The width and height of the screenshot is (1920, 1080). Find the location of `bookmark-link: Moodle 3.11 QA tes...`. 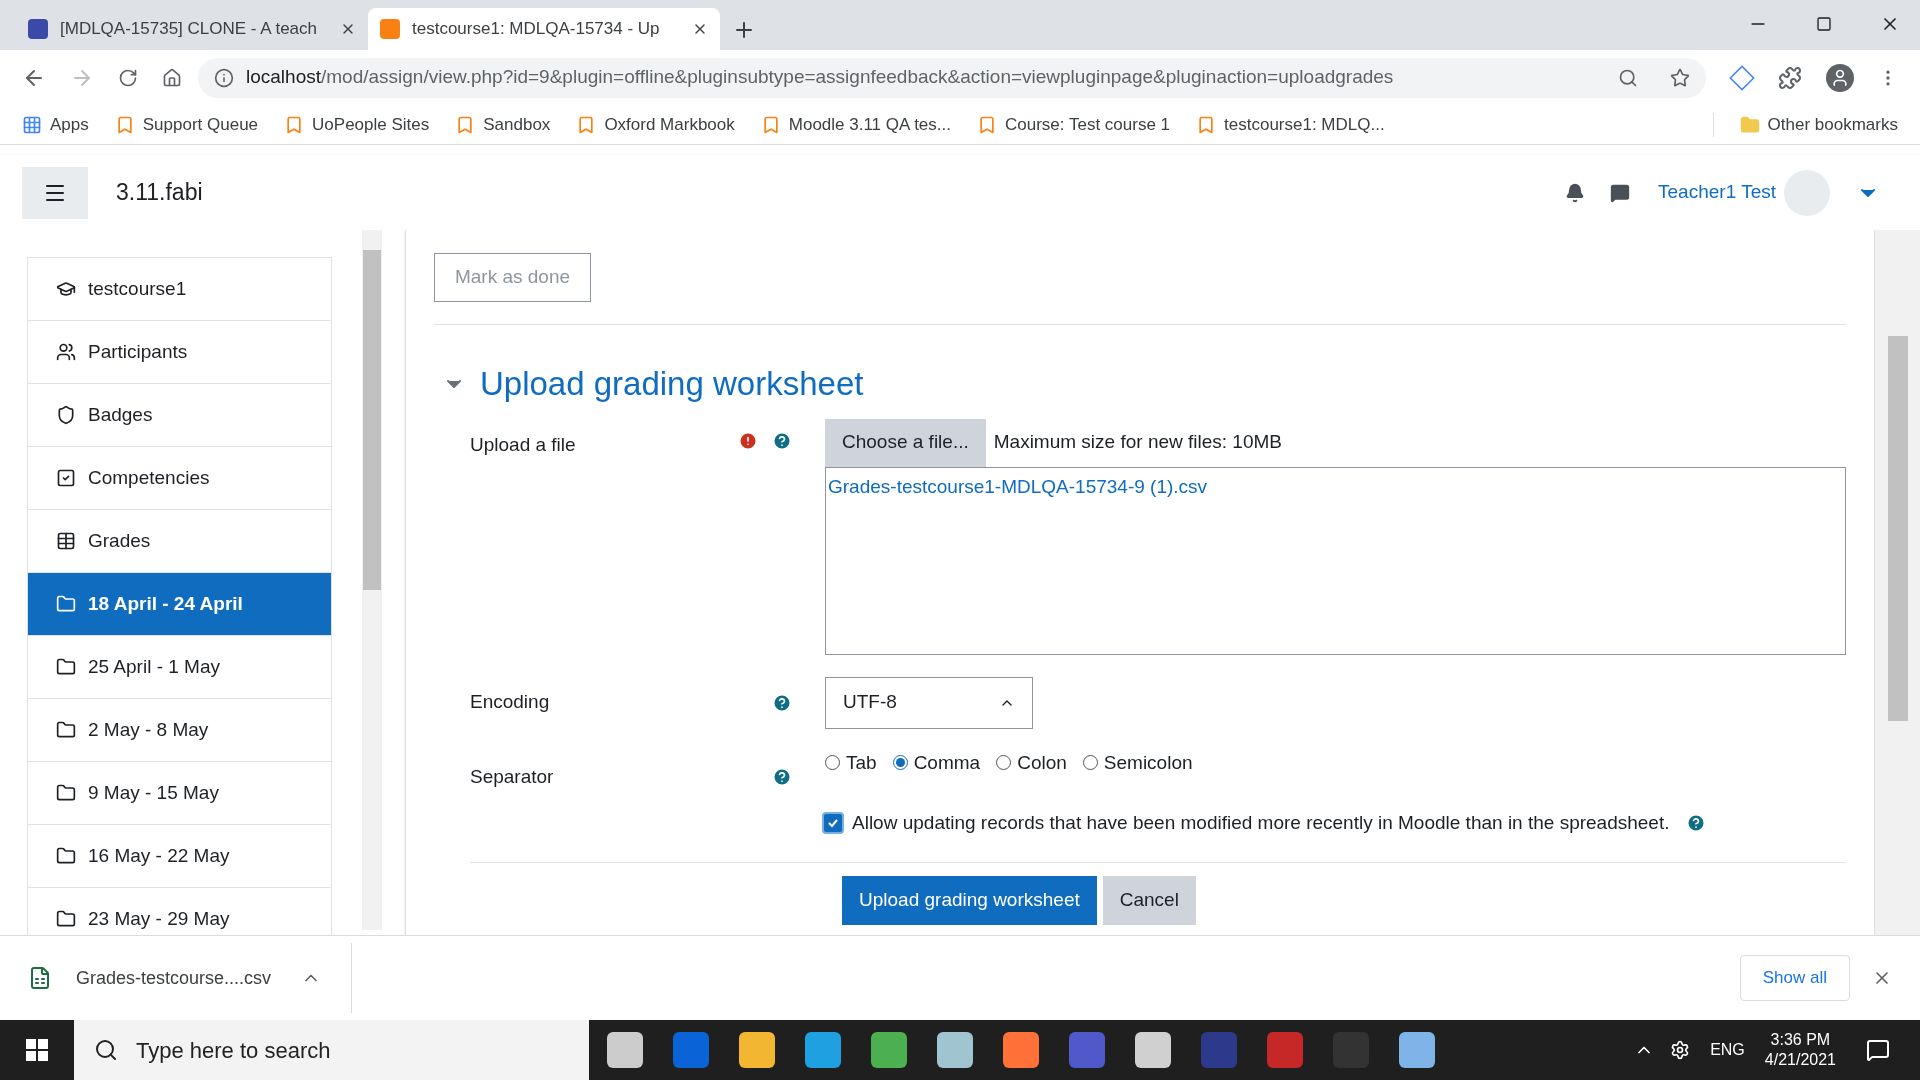

bookmark-link: Moodle 3.11 QA tes... is located at coordinates (855, 124).